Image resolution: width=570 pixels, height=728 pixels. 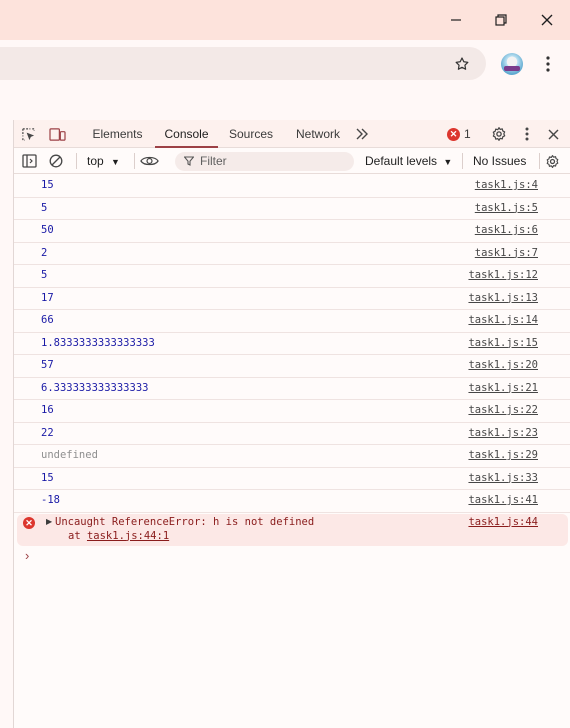 I want to click on source-link: task1.js:5, so click(x=506, y=208).